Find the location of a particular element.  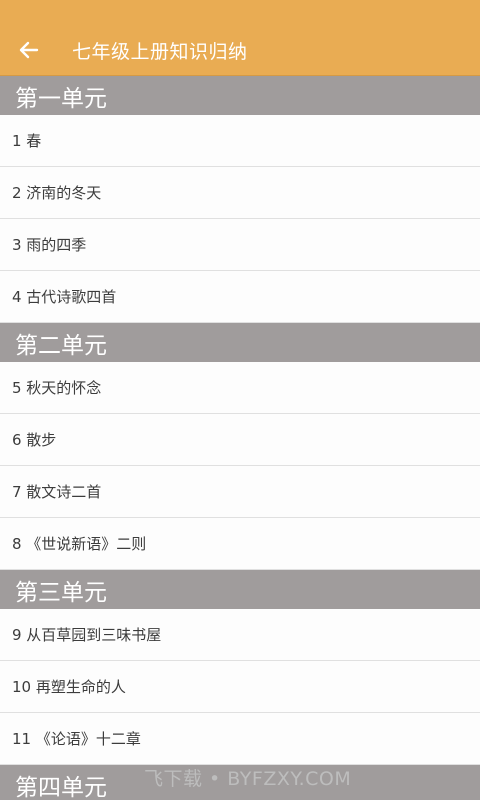

list-item: 3 雨的四季 is located at coordinates (240, 245).